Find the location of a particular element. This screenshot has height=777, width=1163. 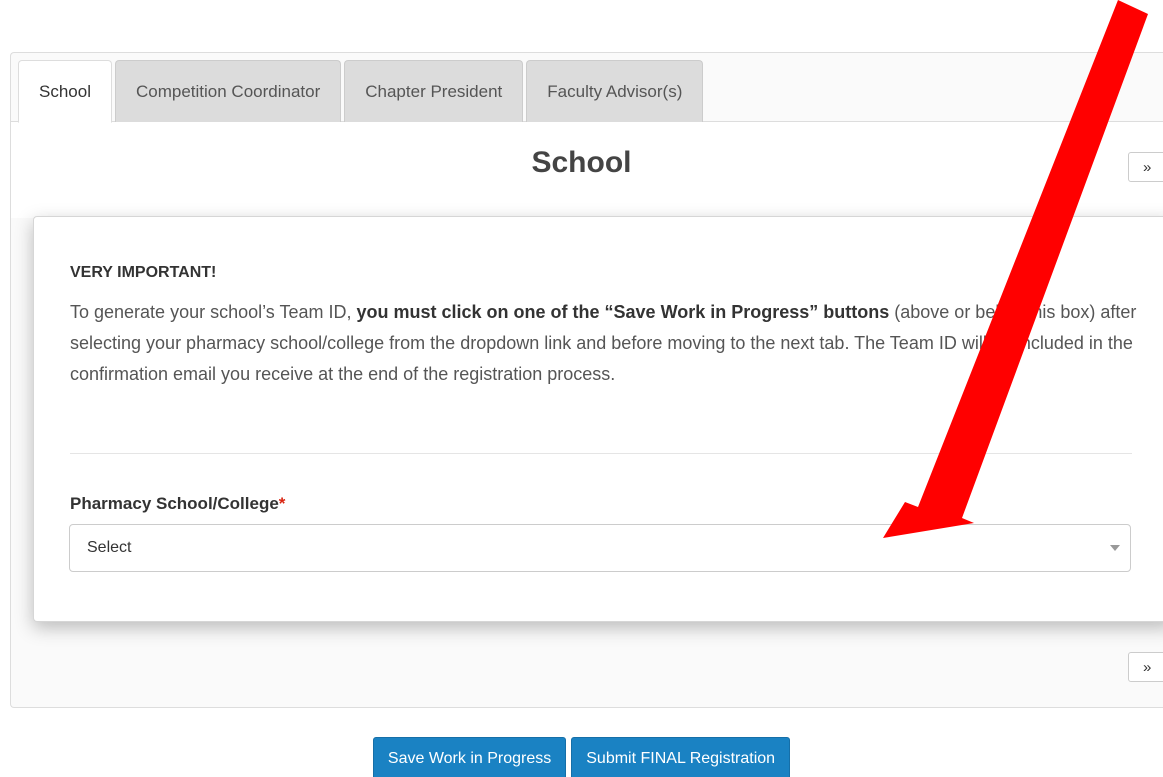

next-tab-button-top: » is located at coordinates (1145, 167).